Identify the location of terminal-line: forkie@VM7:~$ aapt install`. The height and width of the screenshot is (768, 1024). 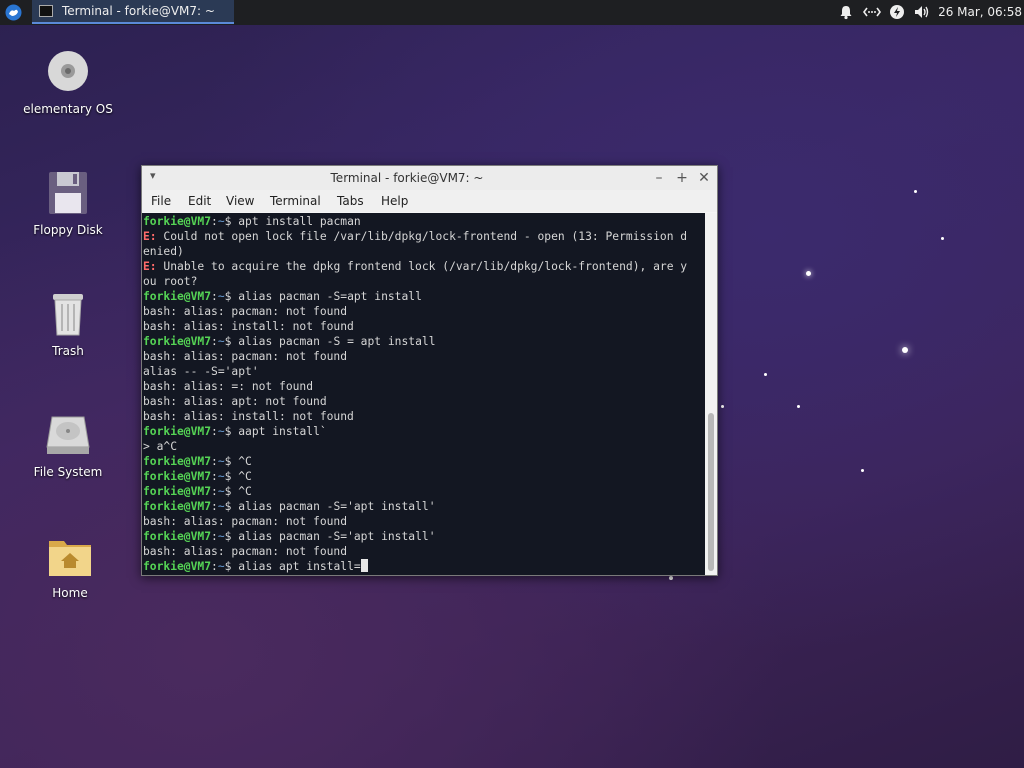
(424, 431).